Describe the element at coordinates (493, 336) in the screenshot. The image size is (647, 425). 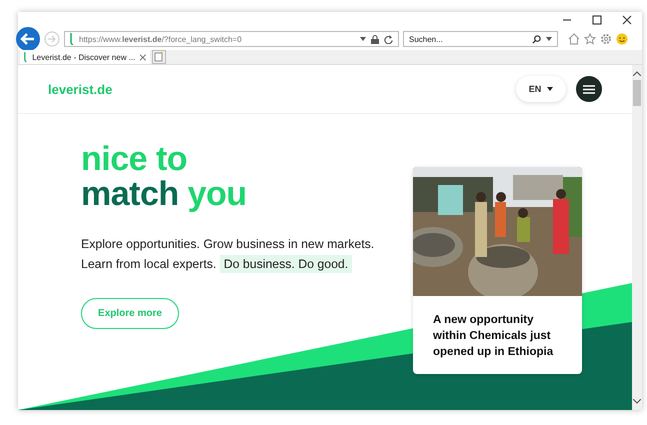
I see `card-title: A new opportunity within Chemicals just opened up in Ethiopia` at that location.